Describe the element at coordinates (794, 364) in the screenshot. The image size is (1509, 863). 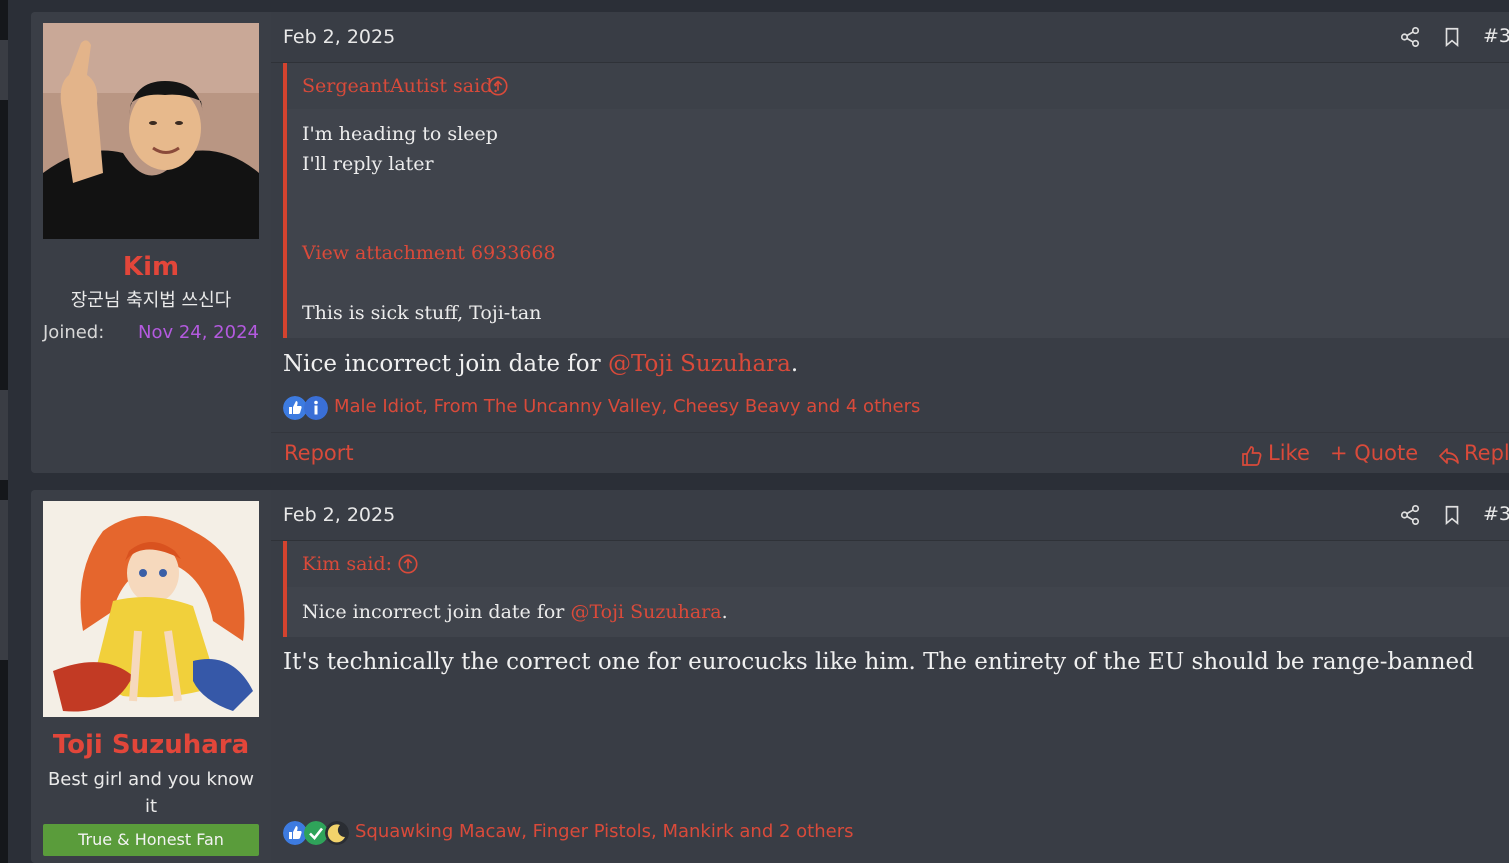
I see `post-body-text: .` at that location.